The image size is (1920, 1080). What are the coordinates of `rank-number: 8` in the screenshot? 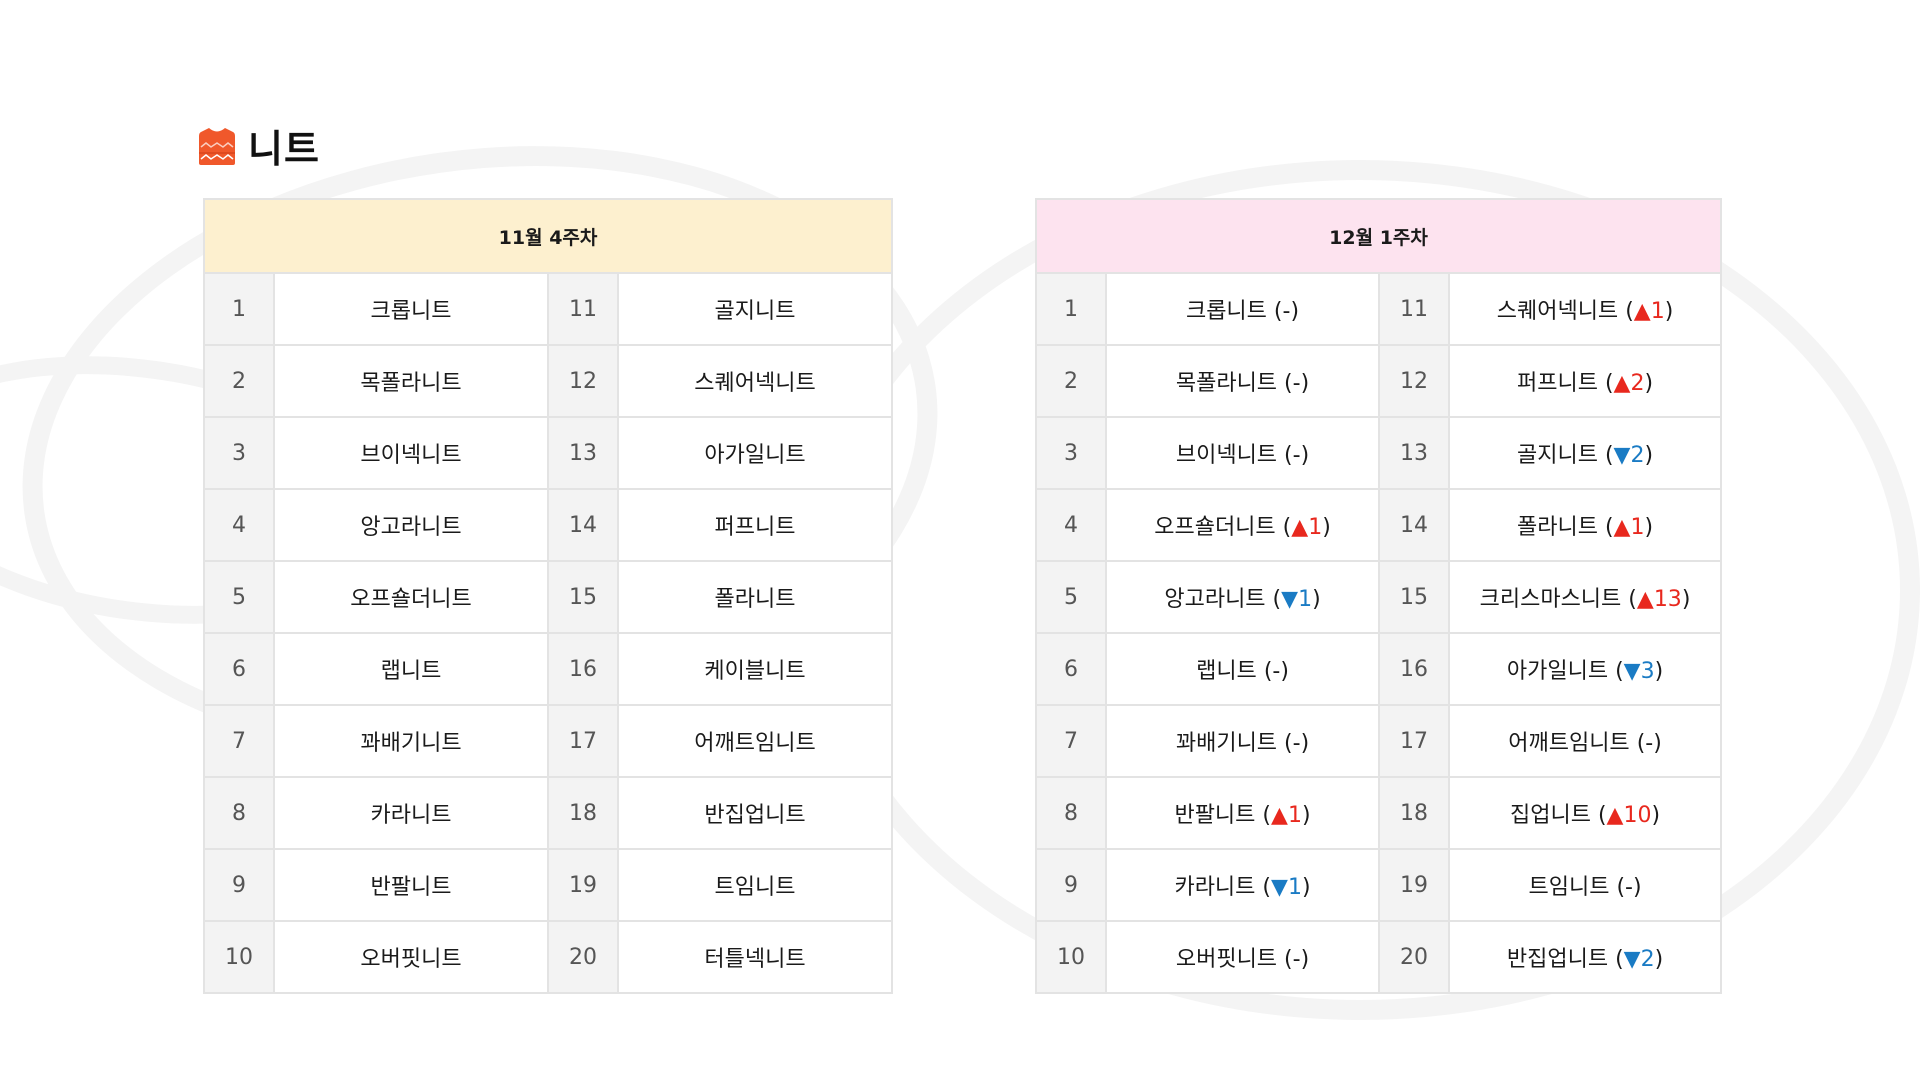 It's located at (239, 813).